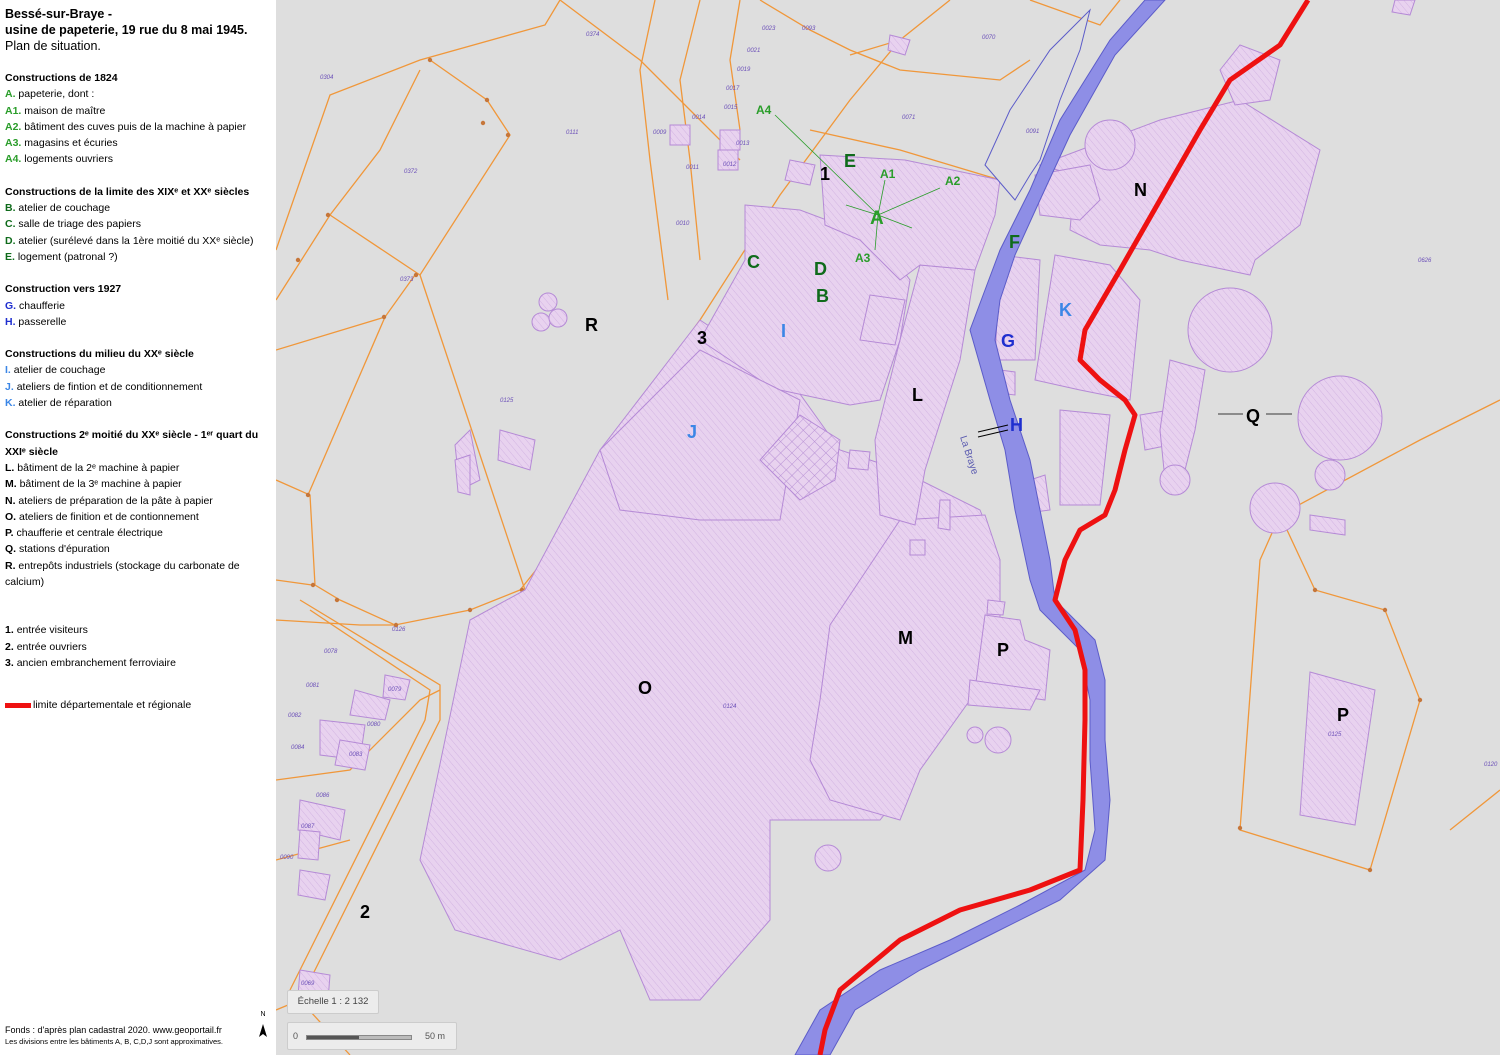 The width and height of the screenshot is (1500, 1055). What do you see at coordinates (55, 110) in the screenshot?
I see `legend-item-a1: A1. maison de maître` at bounding box center [55, 110].